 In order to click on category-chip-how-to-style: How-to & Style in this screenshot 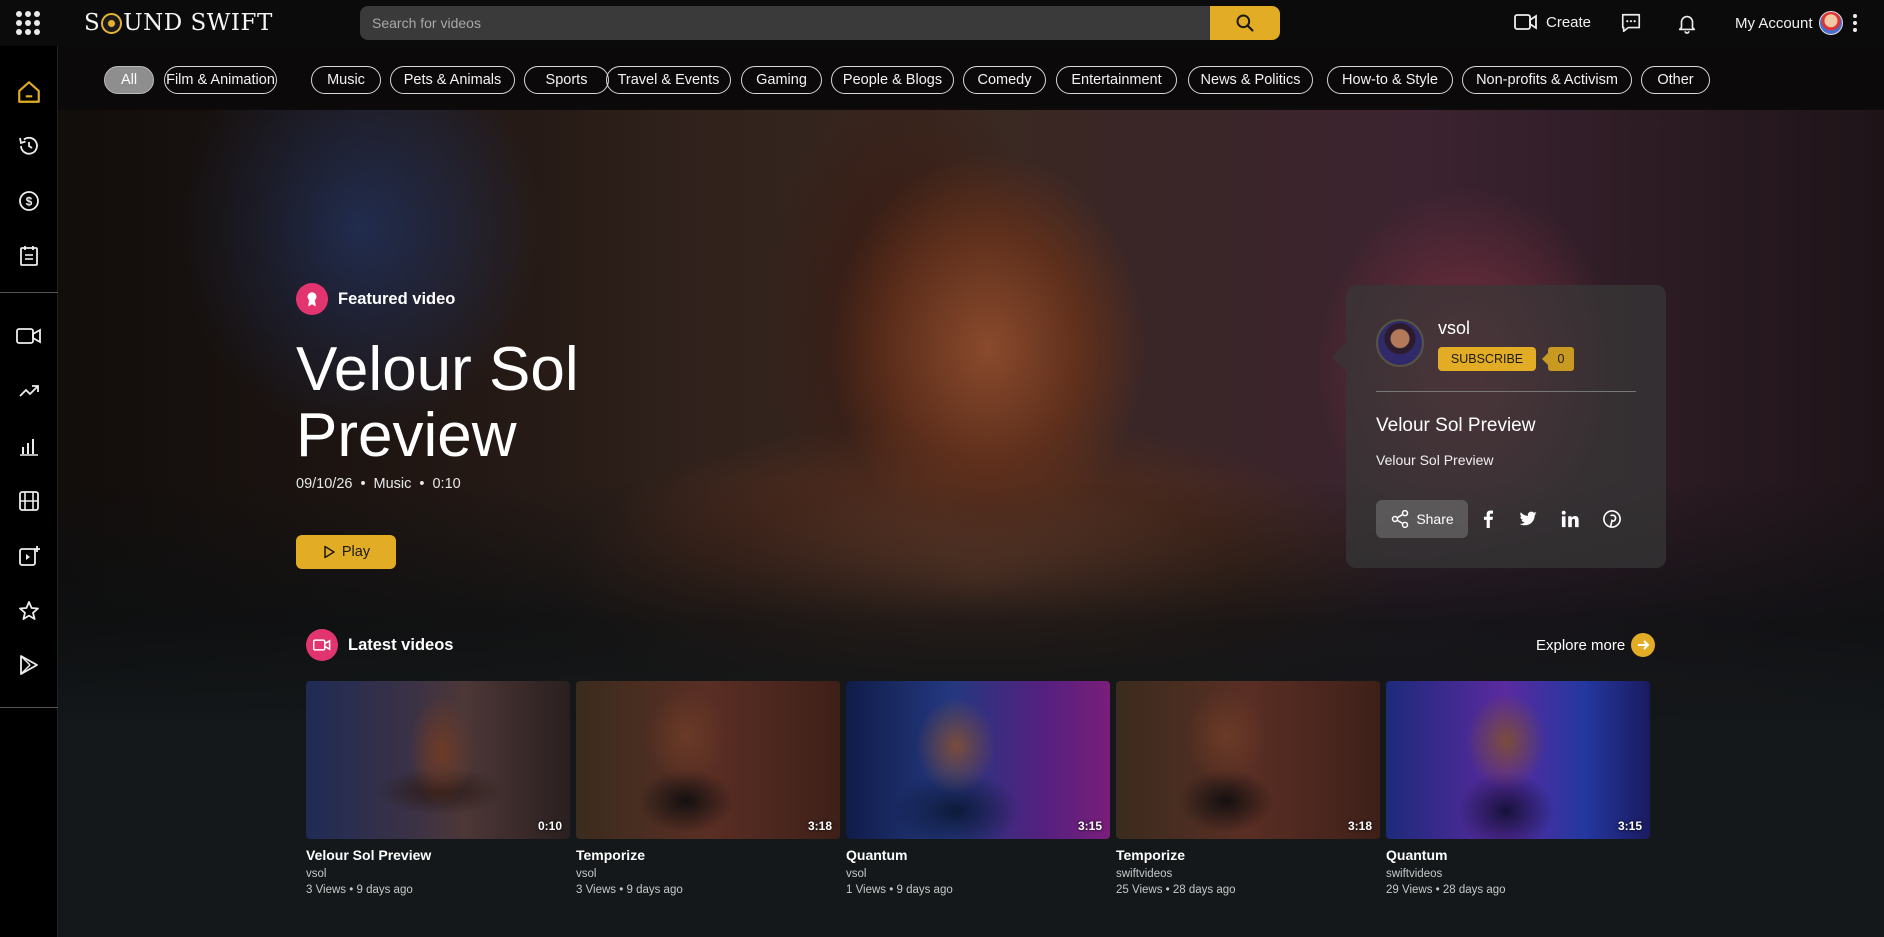, I will do `click(1390, 80)`.